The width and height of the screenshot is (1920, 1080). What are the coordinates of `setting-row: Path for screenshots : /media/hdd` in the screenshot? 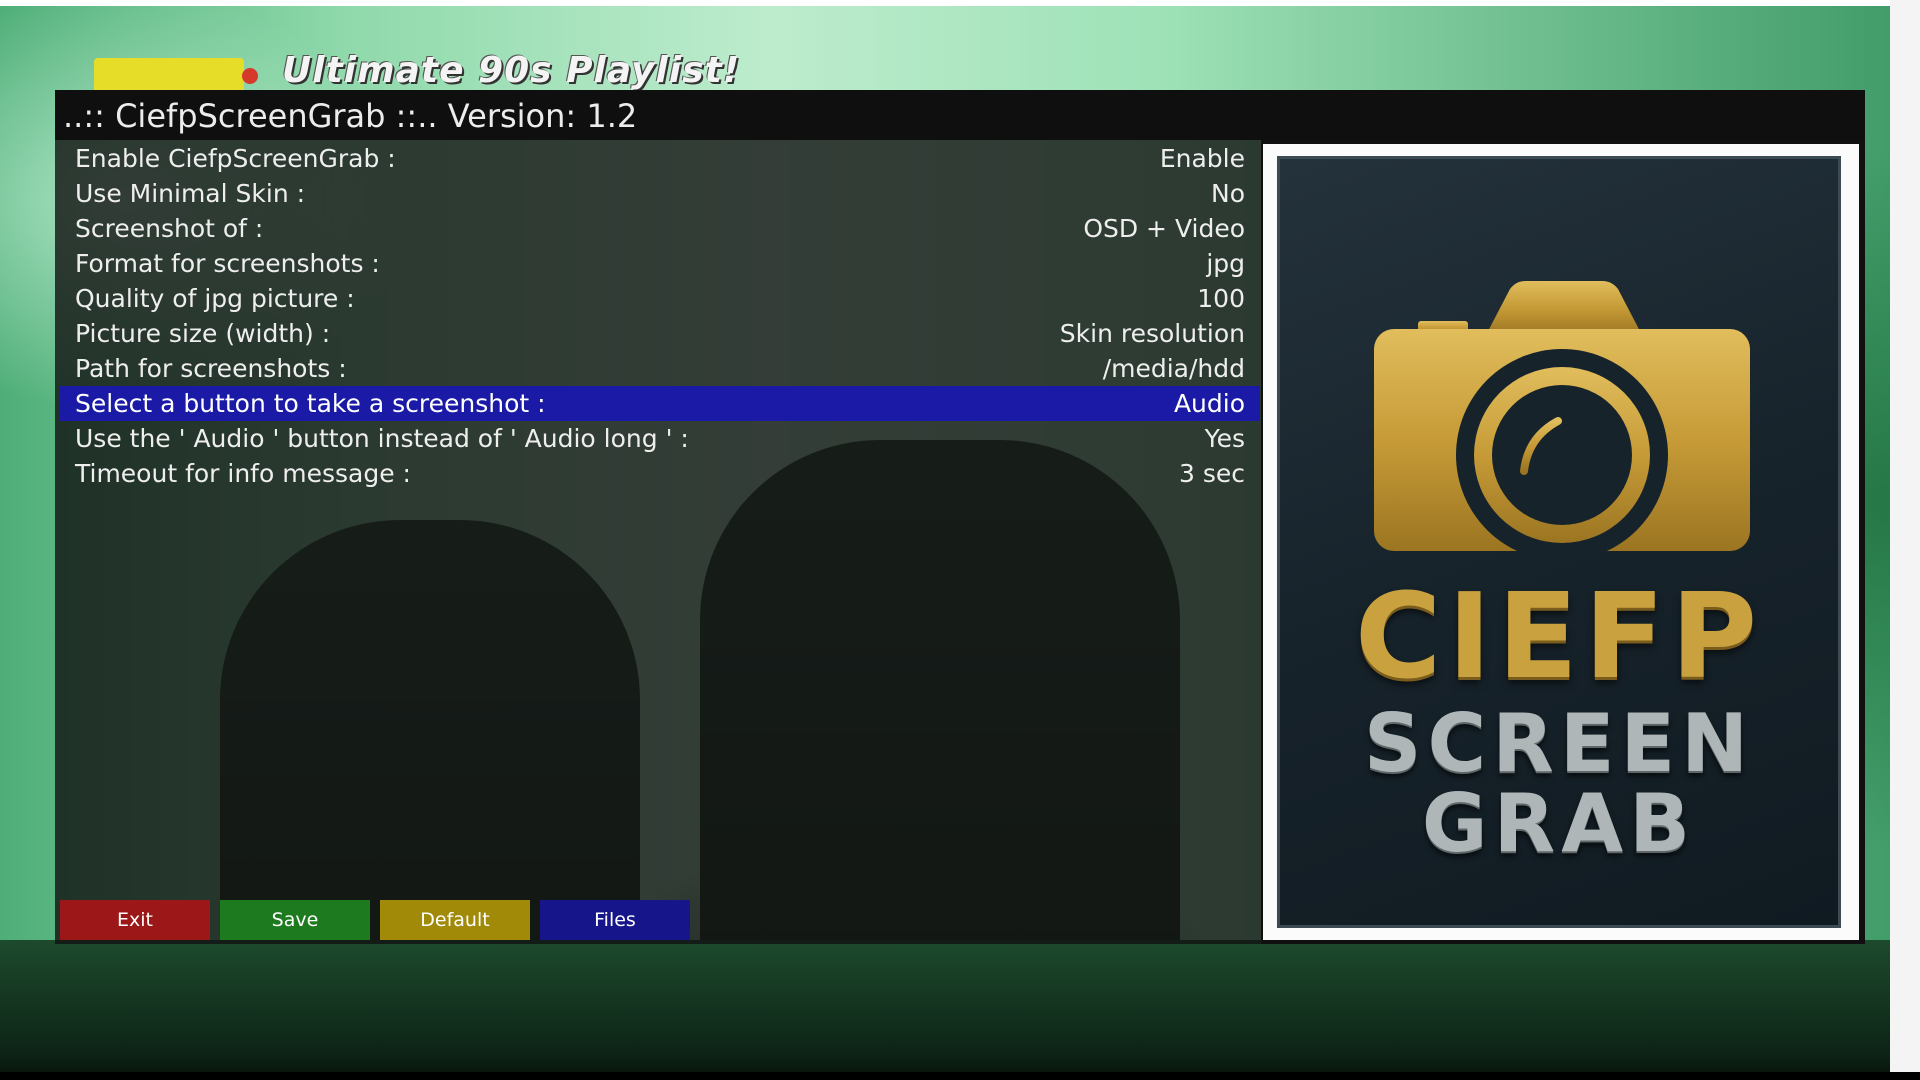 It's located at (660, 368).